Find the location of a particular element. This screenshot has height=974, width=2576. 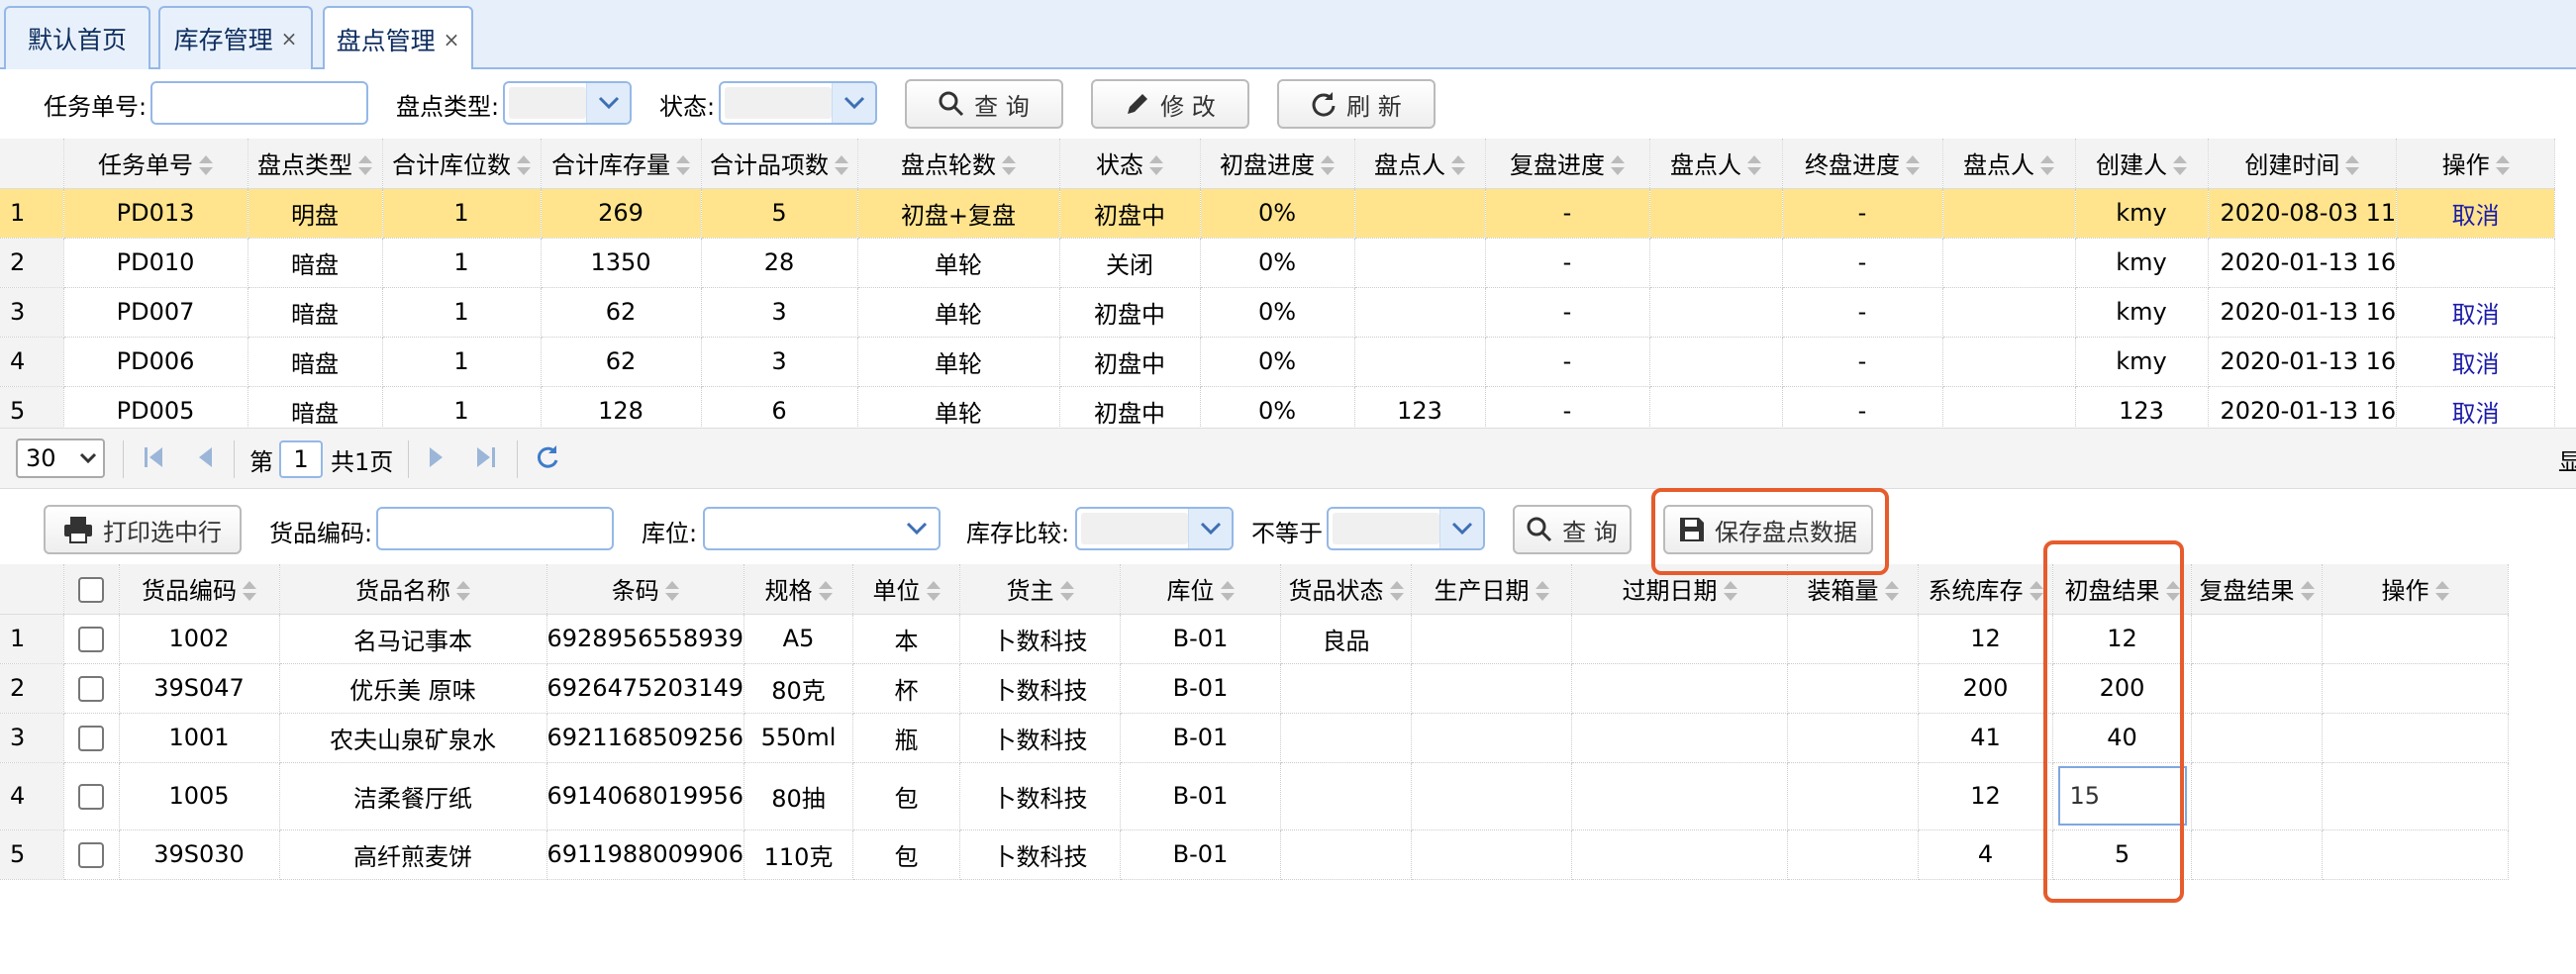

last-page-icon is located at coordinates (486, 457).